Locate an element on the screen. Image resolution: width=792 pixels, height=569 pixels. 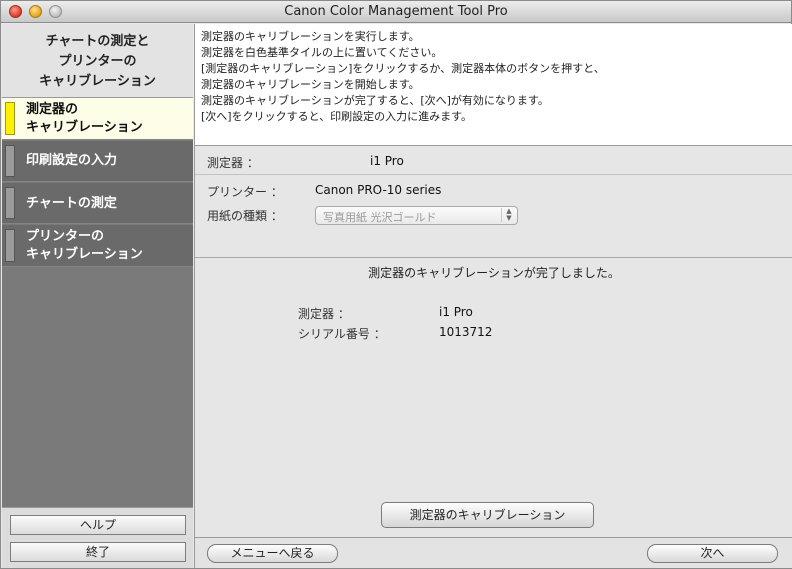
footer-bar: メニューへ戻る 次へ is located at coordinates (493, 552).